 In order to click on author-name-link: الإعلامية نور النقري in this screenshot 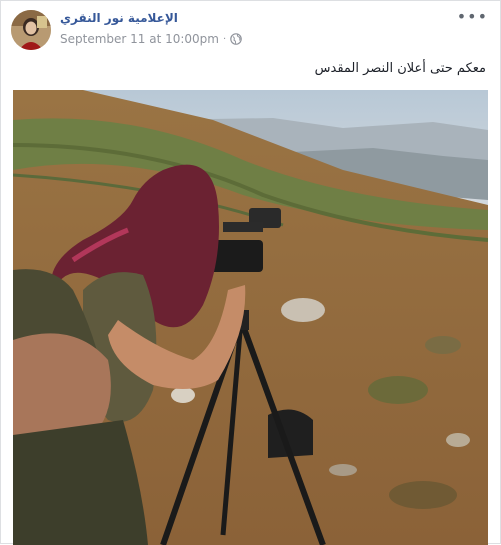, I will do `click(119, 18)`.